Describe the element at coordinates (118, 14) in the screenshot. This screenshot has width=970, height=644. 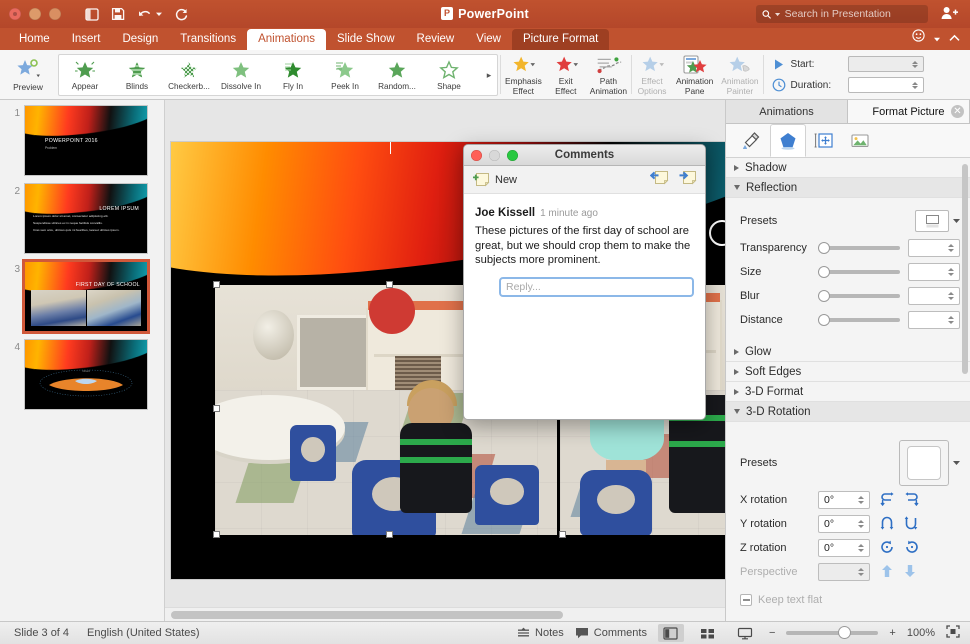
I see `save-icon` at that location.